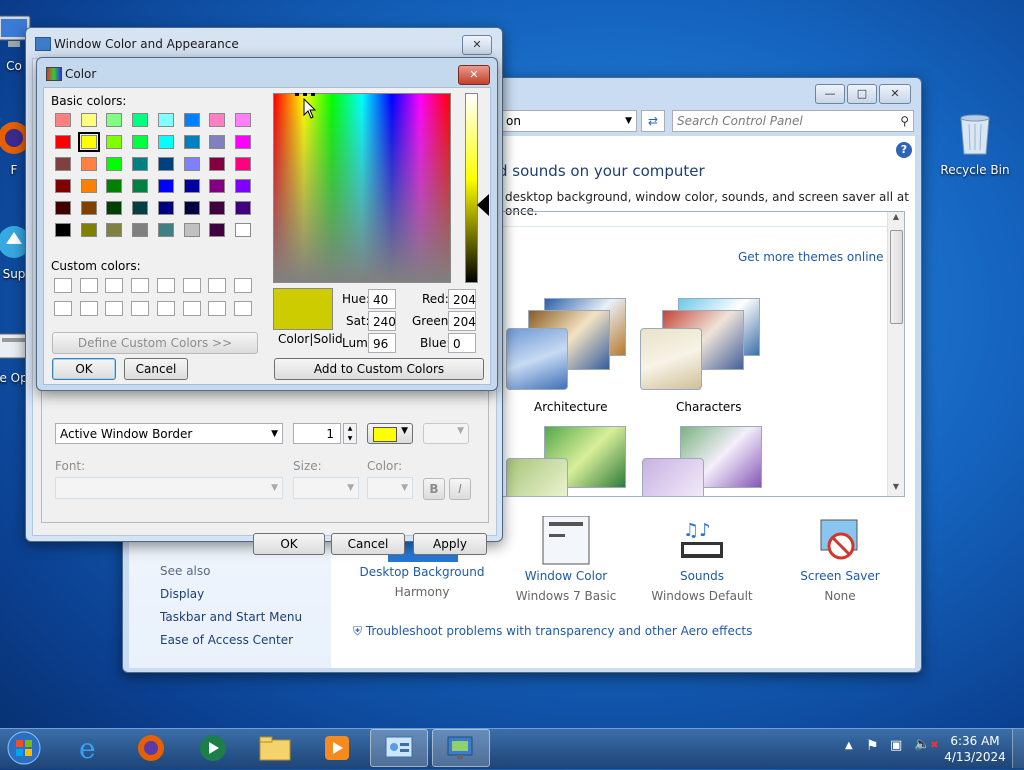  Describe the element at coordinates (169, 433) in the screenshot. I see `item-select: Active Window Border ▼` at that location.